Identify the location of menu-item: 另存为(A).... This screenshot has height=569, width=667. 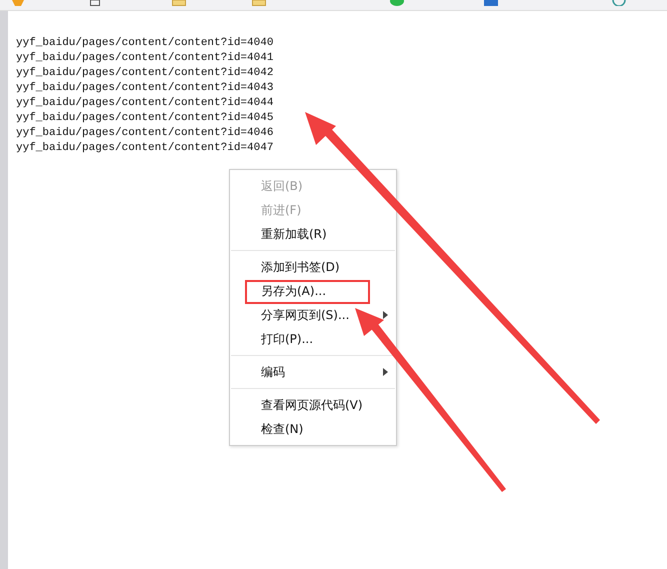
(313, 291).